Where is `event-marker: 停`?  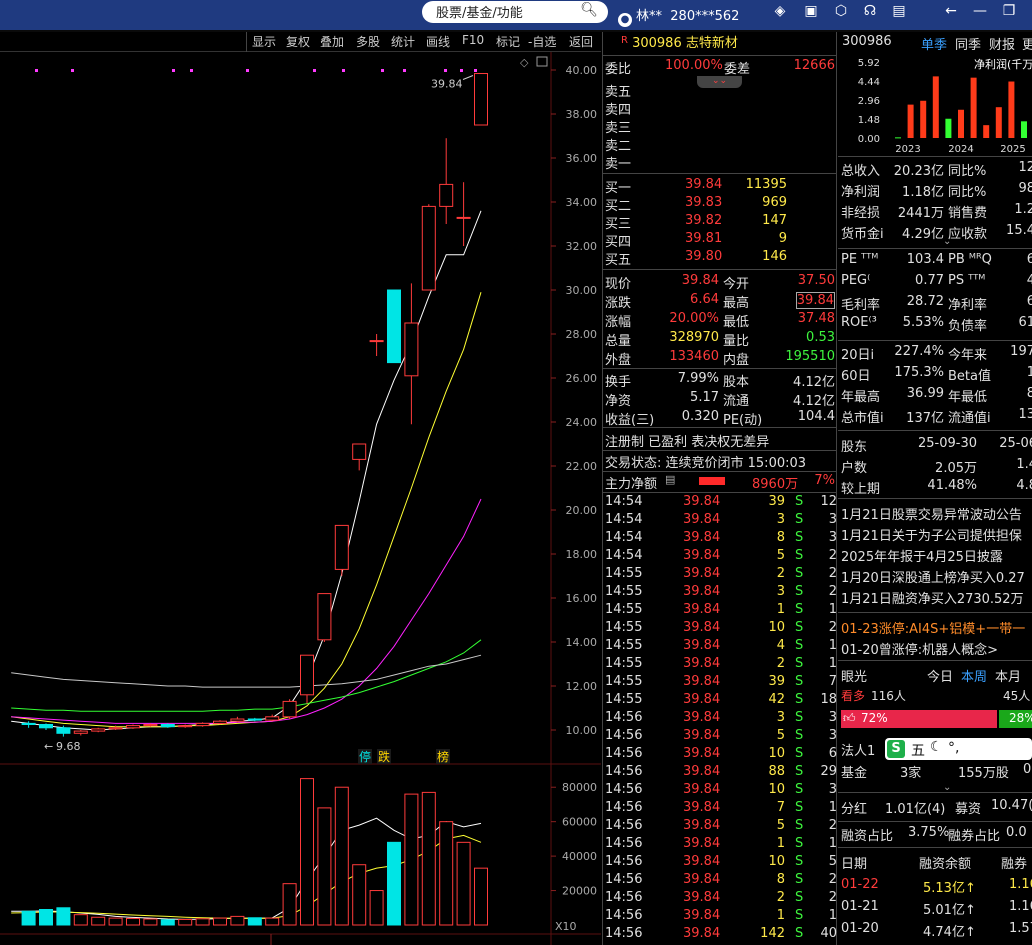 event-marker: 停 is located at coordinates (365, 756).